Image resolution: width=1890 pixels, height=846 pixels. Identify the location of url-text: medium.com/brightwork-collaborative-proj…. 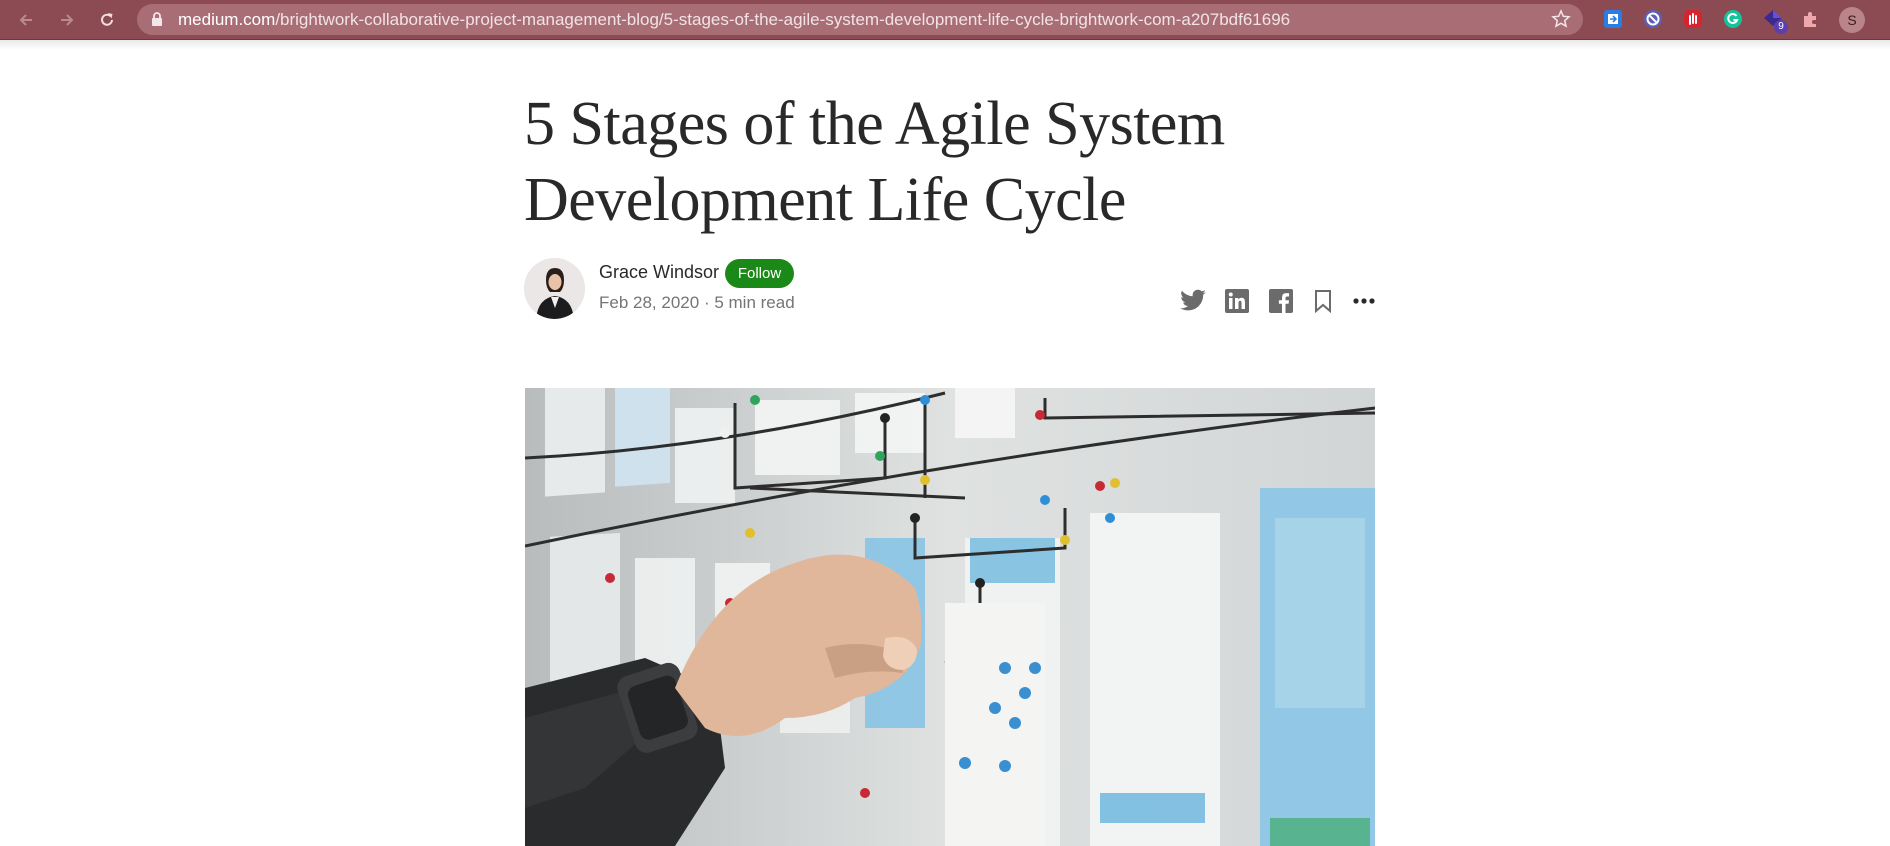
(734, 20).